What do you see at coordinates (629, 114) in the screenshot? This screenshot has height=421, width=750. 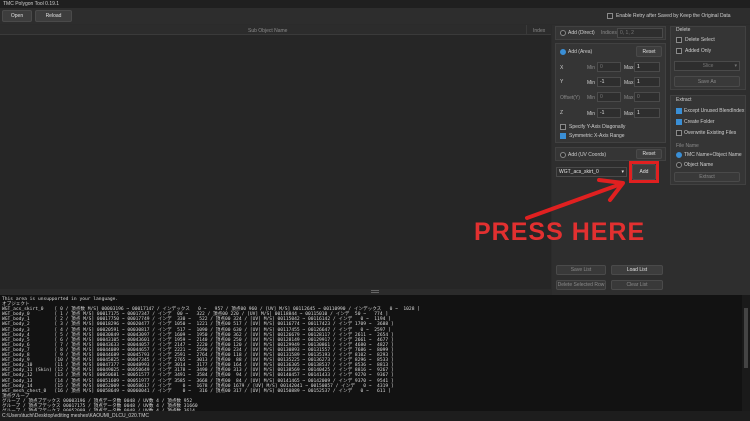 I see `z-max-label: Max` at bounding box center [629, 114].